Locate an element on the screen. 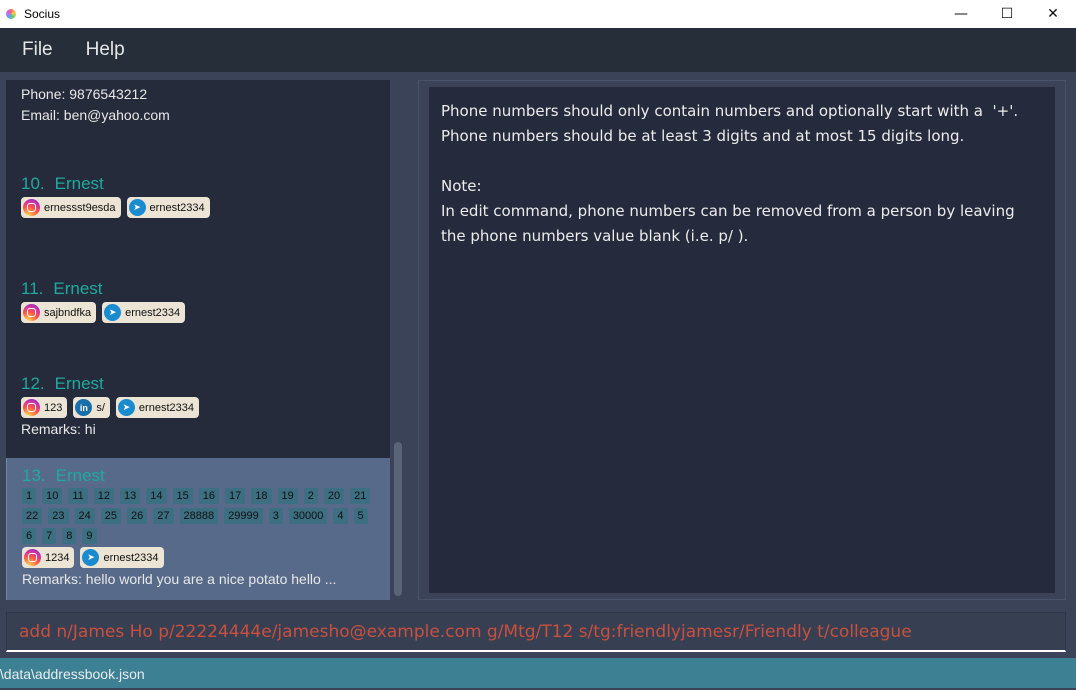  command-input is located at coordinates (536, 631).